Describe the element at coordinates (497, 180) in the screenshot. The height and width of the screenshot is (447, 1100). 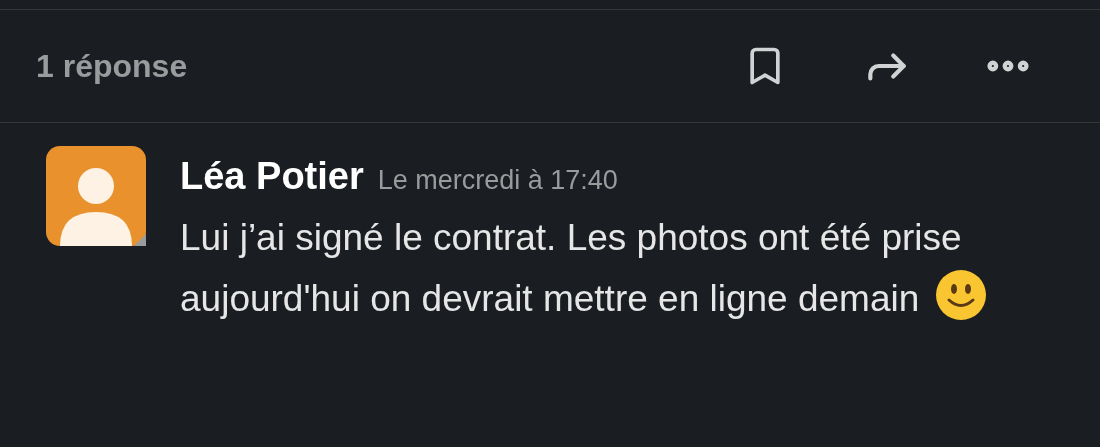
I see `message-timestamp: Le mercredi à 17:40` at that location.